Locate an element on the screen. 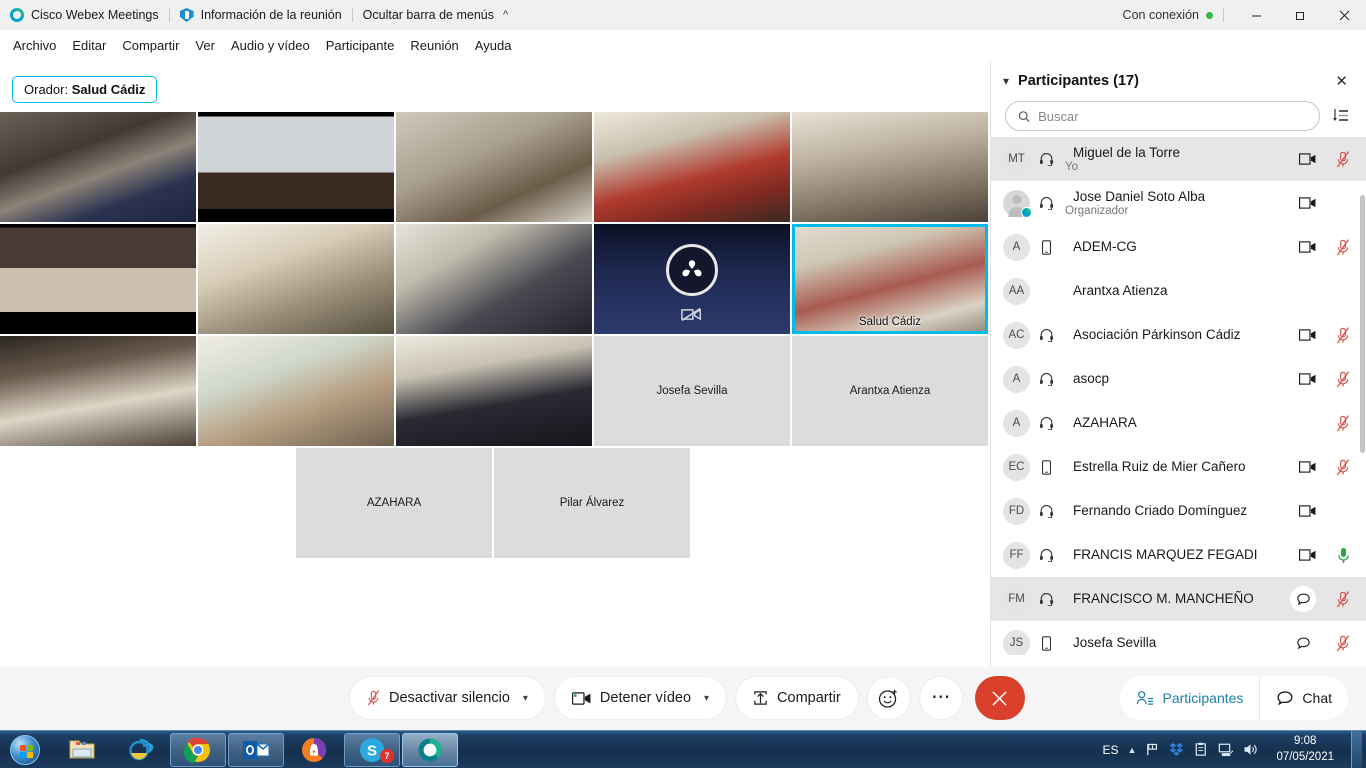 Image resolution: width=1366 pixels, height=768 pixels. participants-panel-toggle: Participantes is located at coordinates (1190, 698).